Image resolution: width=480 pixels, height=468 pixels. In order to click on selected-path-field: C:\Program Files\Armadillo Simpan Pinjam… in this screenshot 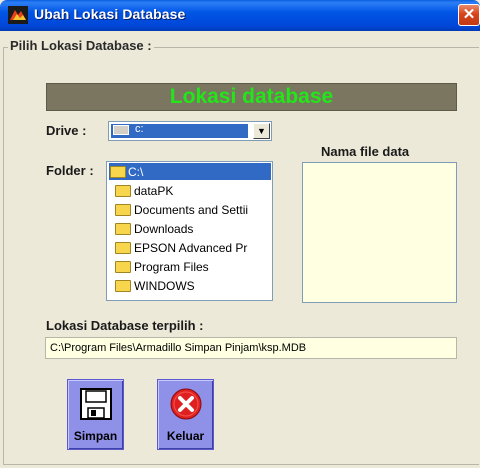, I will do `click(251, 348)`.